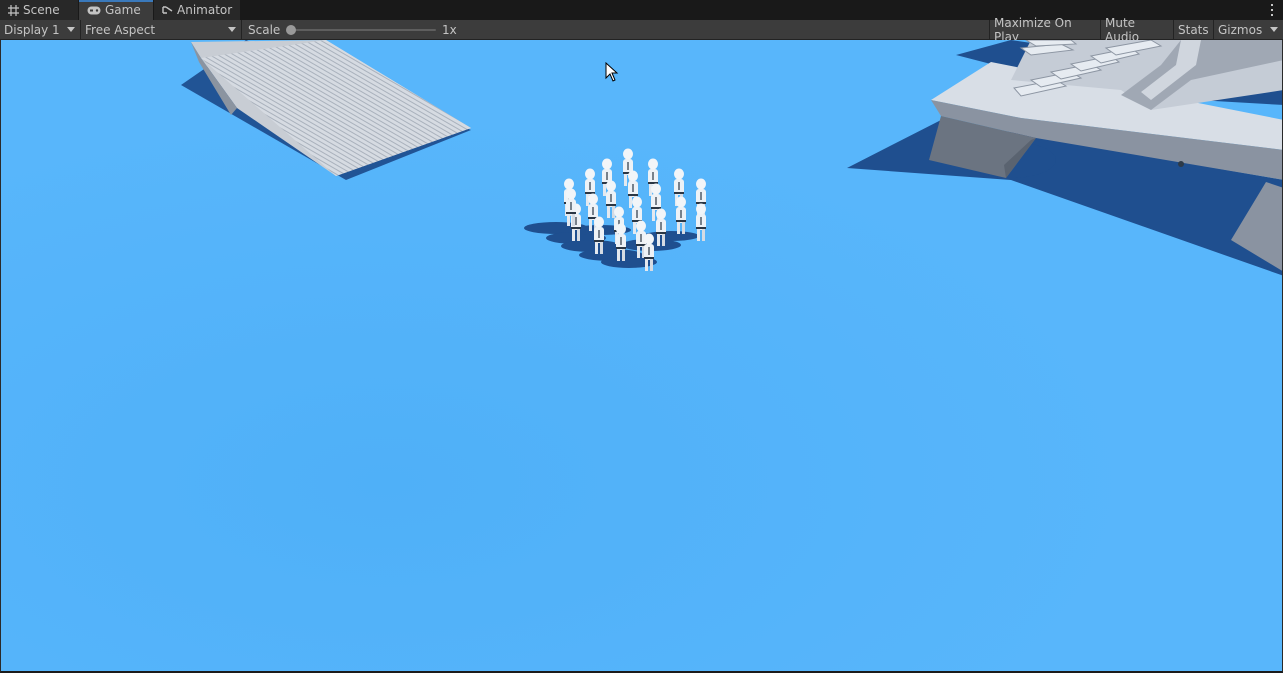  I want to click on tab-game: Game, so click(116, 10).